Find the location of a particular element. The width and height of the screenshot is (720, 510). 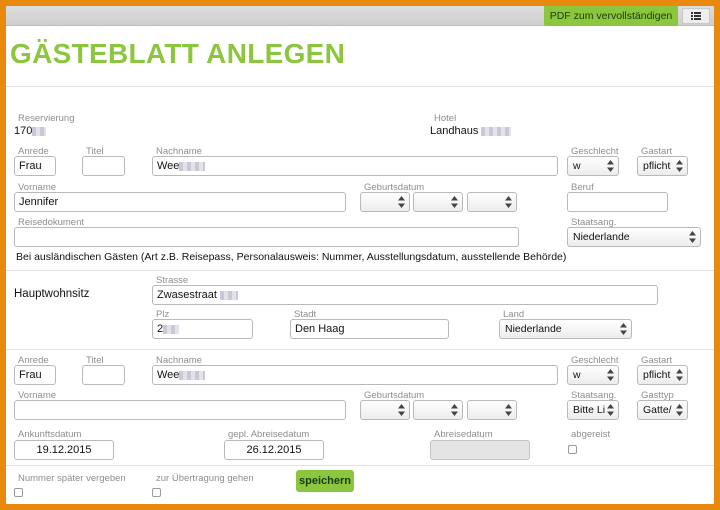

anrede-field-2: Frau is located at coordinates (35, 375).